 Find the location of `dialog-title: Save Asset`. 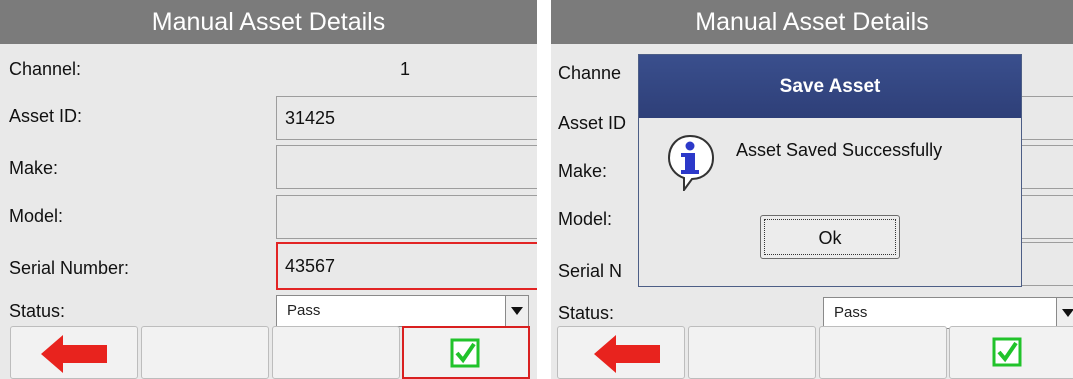

dialog-title: Save Asset is located at coordinates (830, 86).